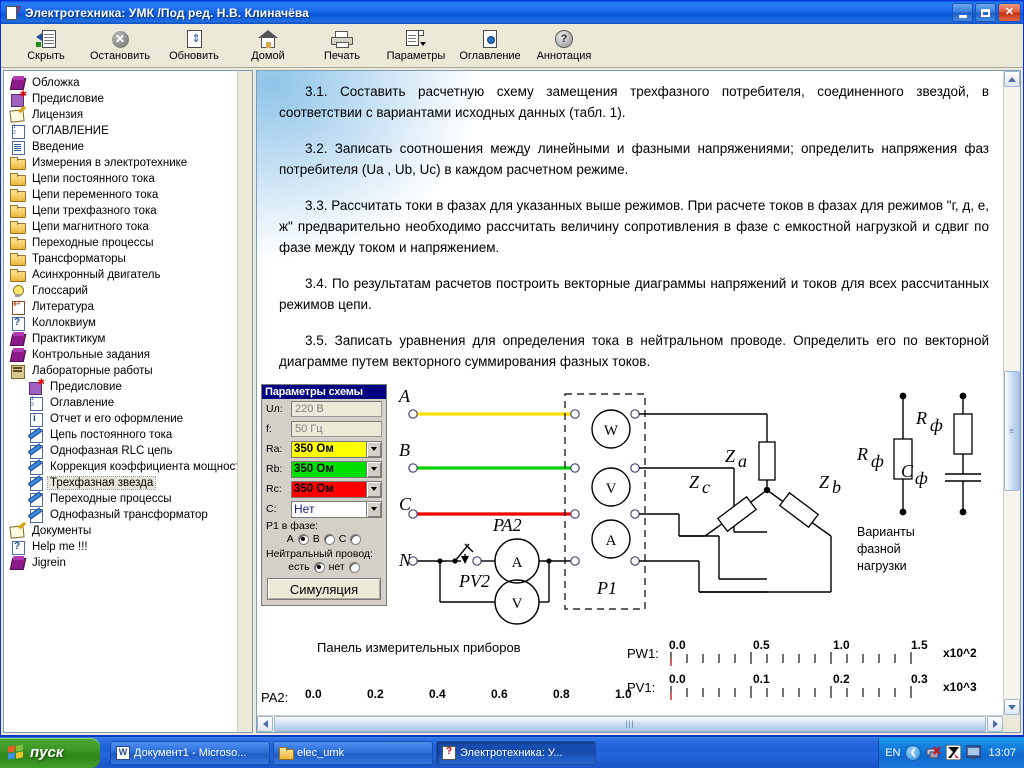 The image size is (1024, 768). Describe the element at coordinates (353, 752) in the screenshot. I see `taskbar-item-folder: elec_umk` at that location.